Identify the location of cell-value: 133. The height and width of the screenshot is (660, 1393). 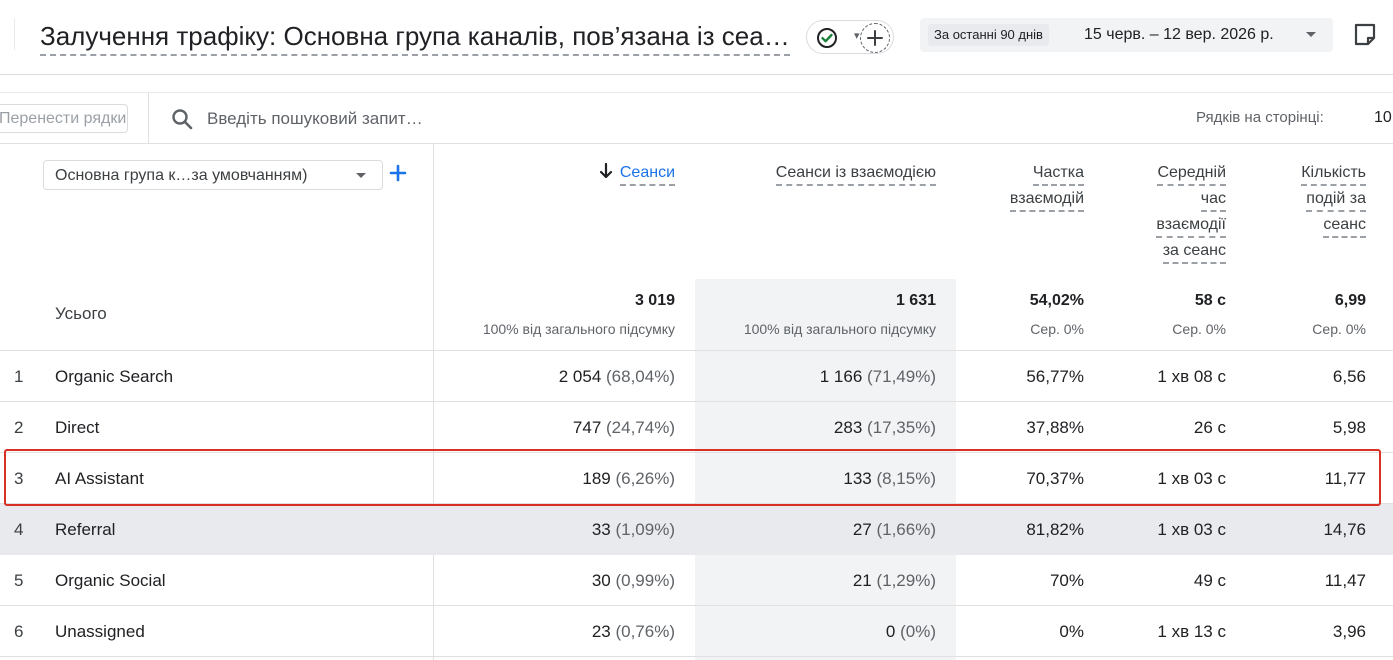
(857, 478).